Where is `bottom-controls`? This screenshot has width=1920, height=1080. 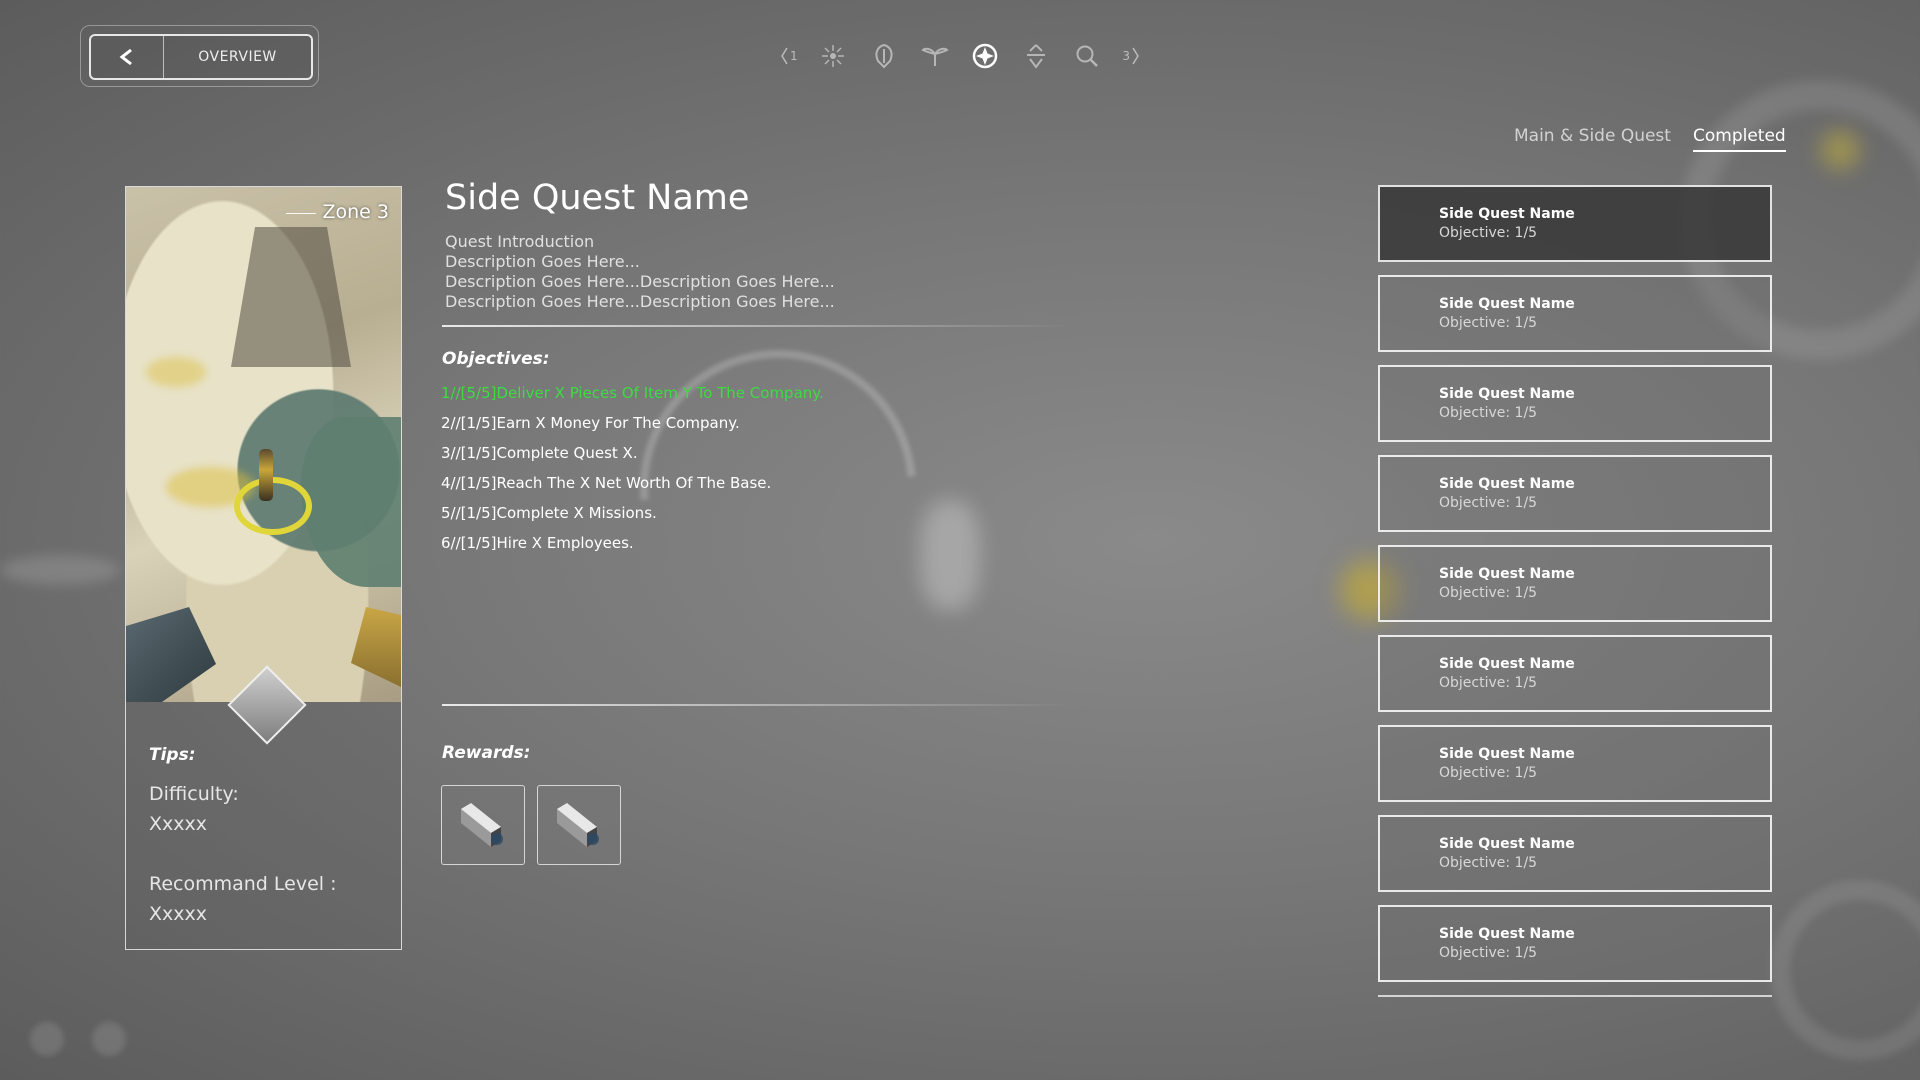
bottom-controls is located at coordinates (78, 1039).